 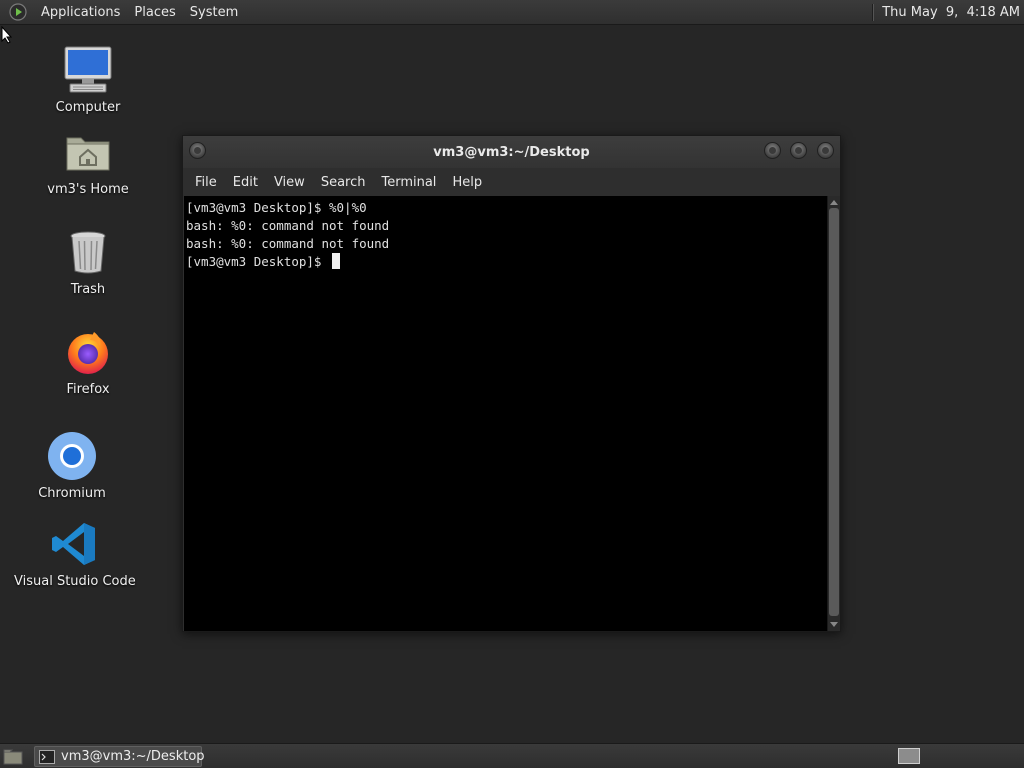 What do you see at coordinates (257, 261) in the screenshot?
I see `terminal-prompt: [vm3@vm3 Desktop]$` at bounding box center [257, 261].